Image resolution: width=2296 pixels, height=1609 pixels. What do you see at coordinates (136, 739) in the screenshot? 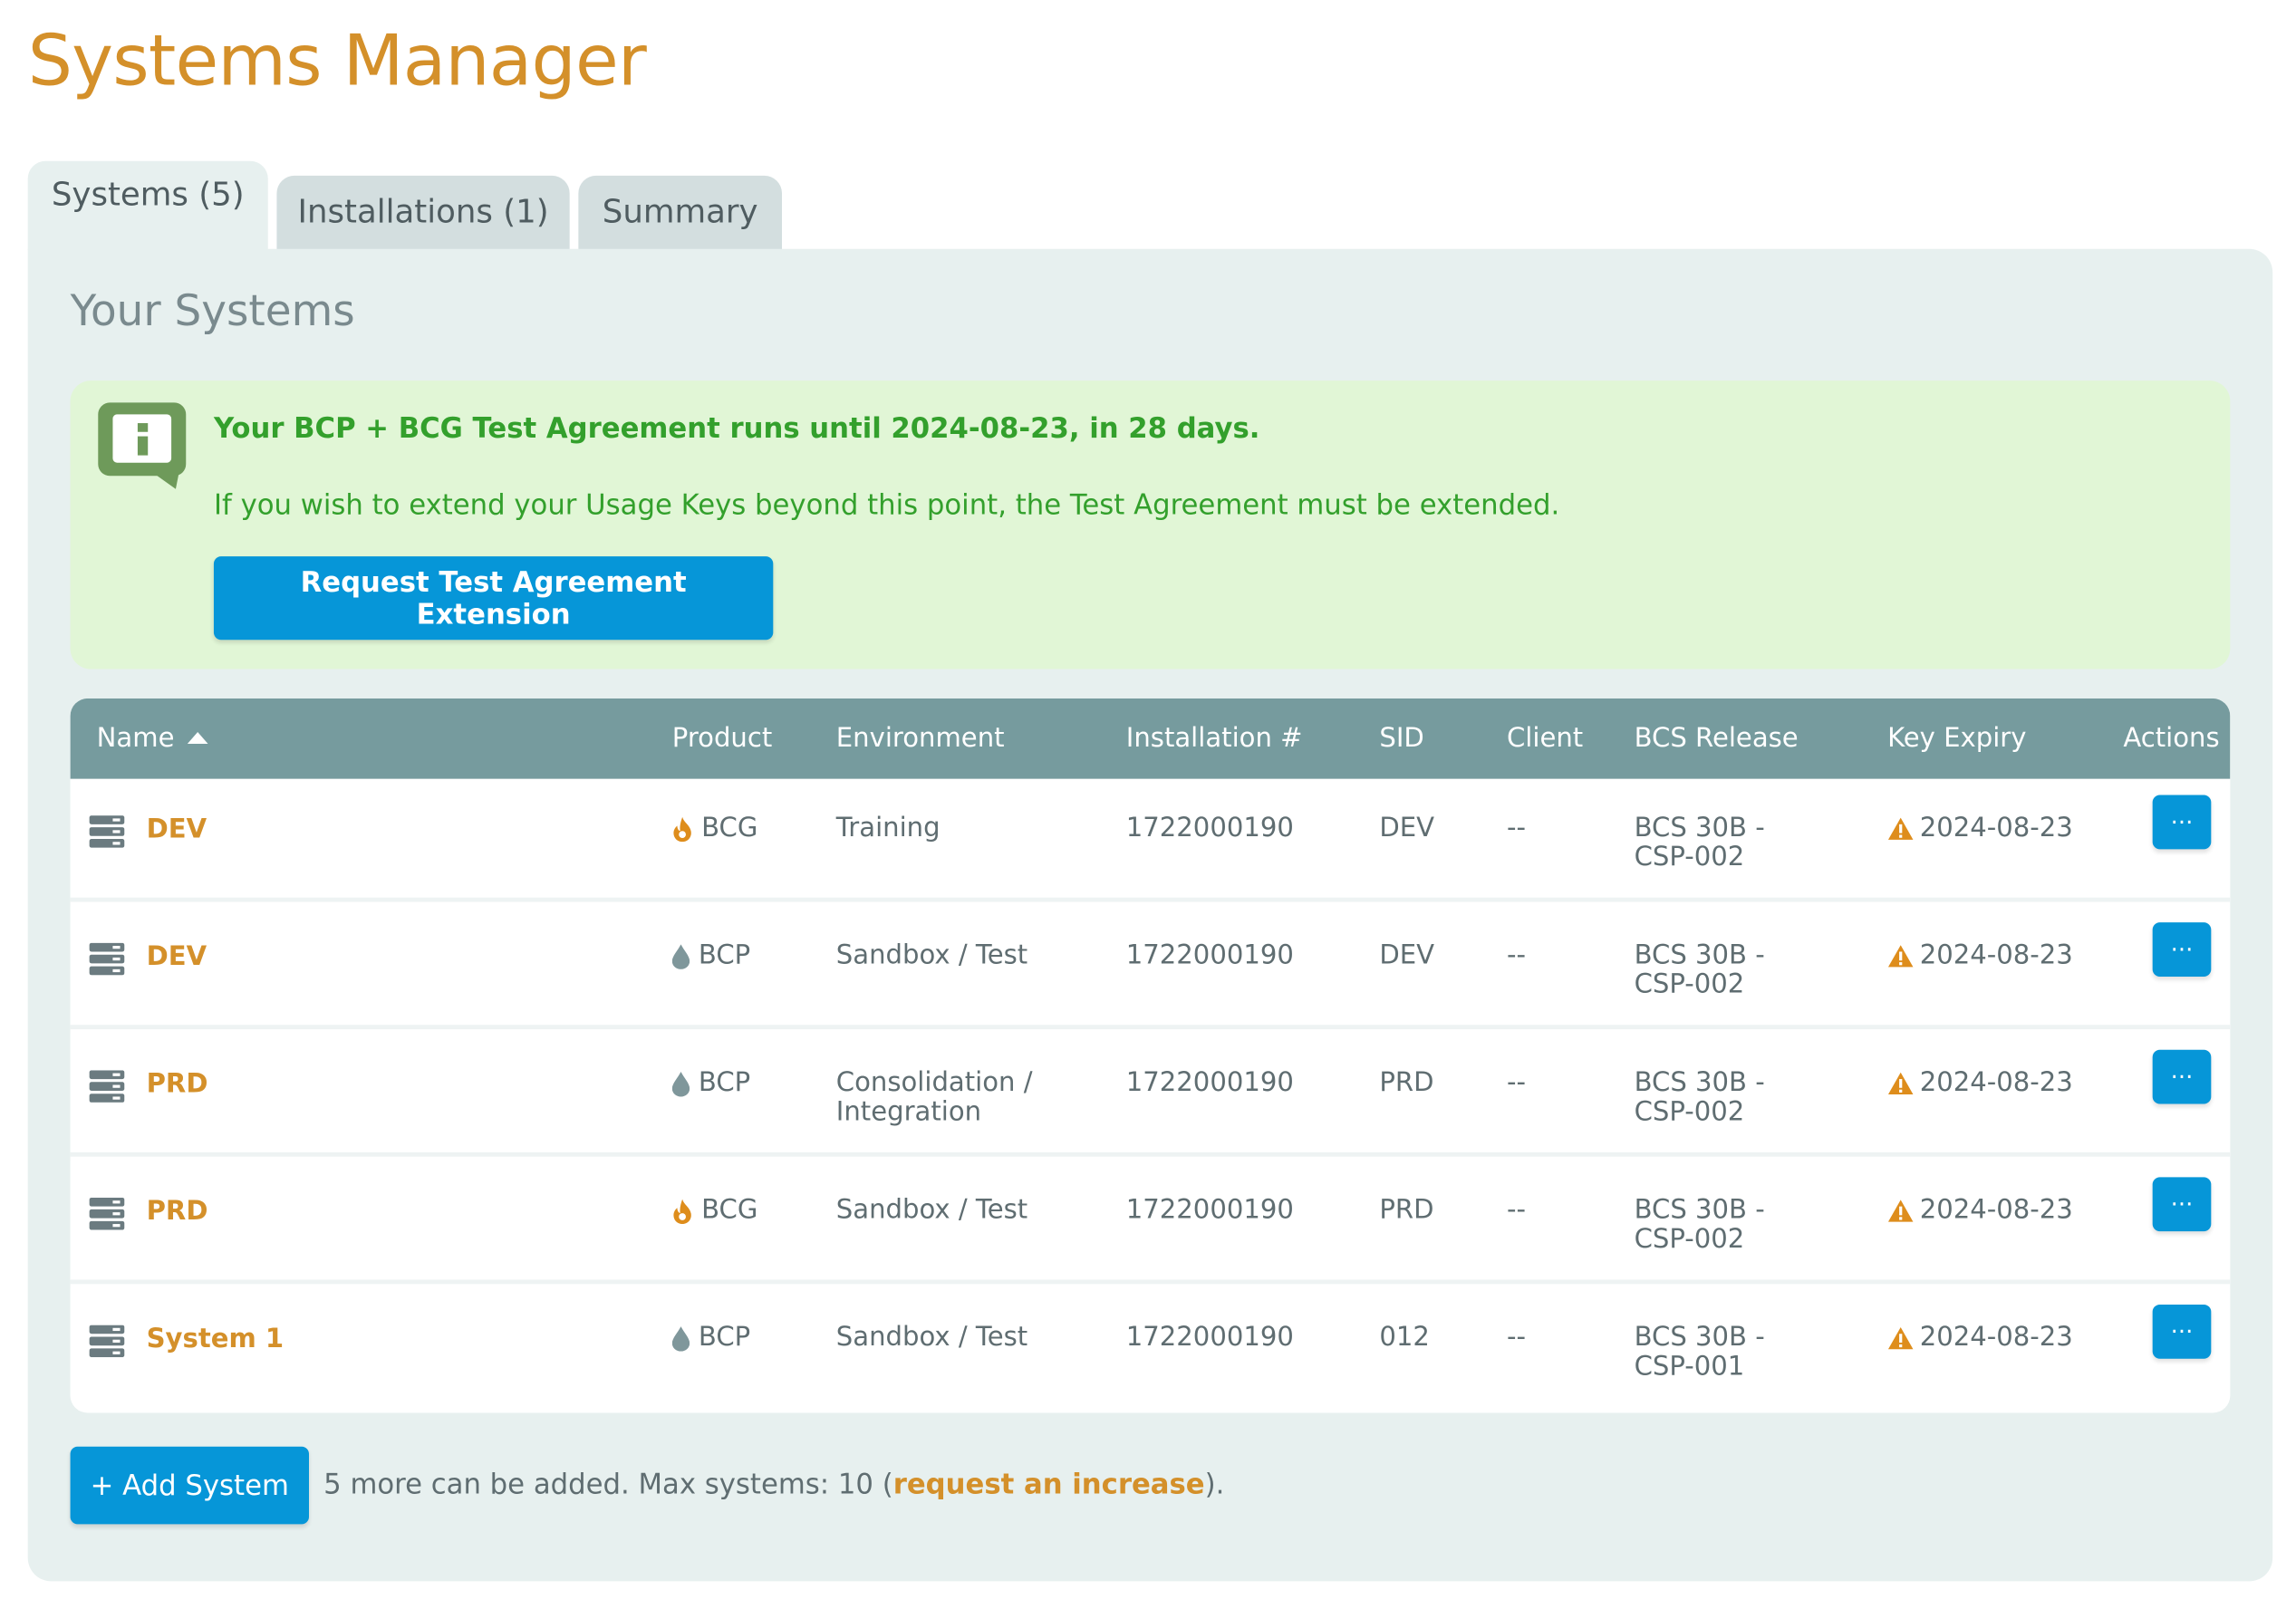
I see `column-header-name-label: Name` at bounding box center [136, 739].